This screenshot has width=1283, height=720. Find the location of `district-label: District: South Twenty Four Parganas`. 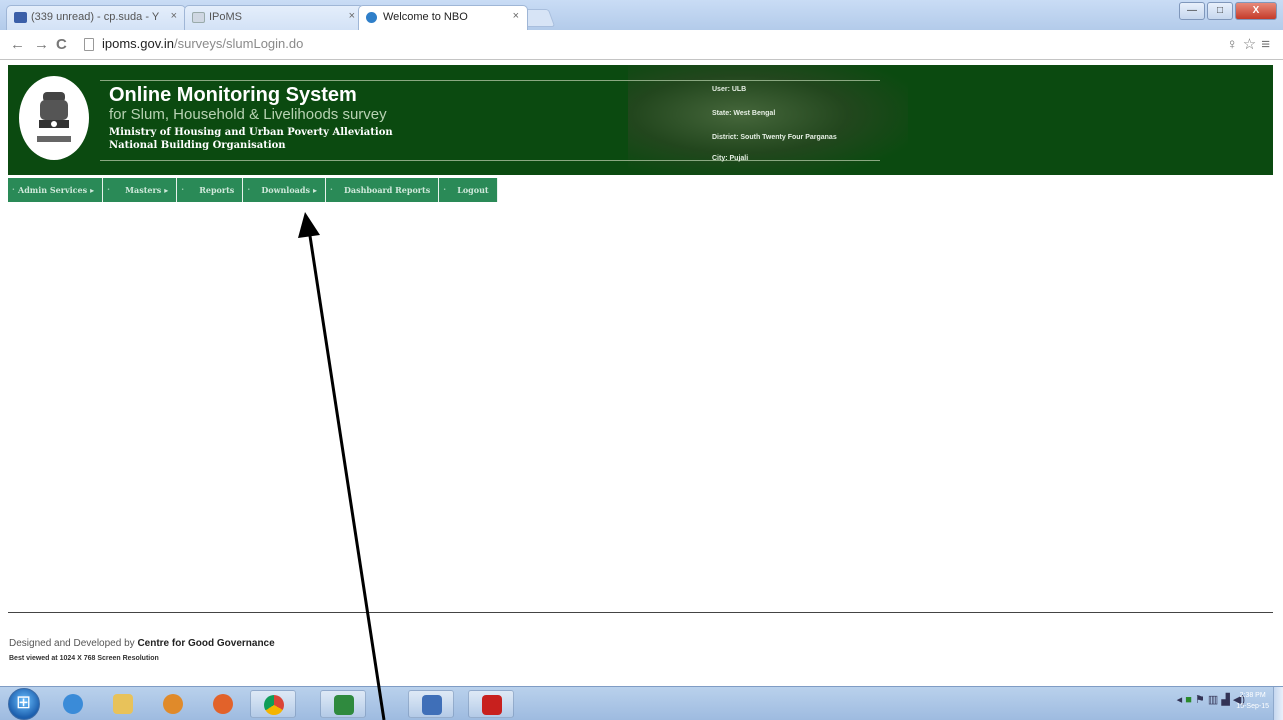

district-label: District: South Twenty Four Parganas is located at coordinates (774, 137).